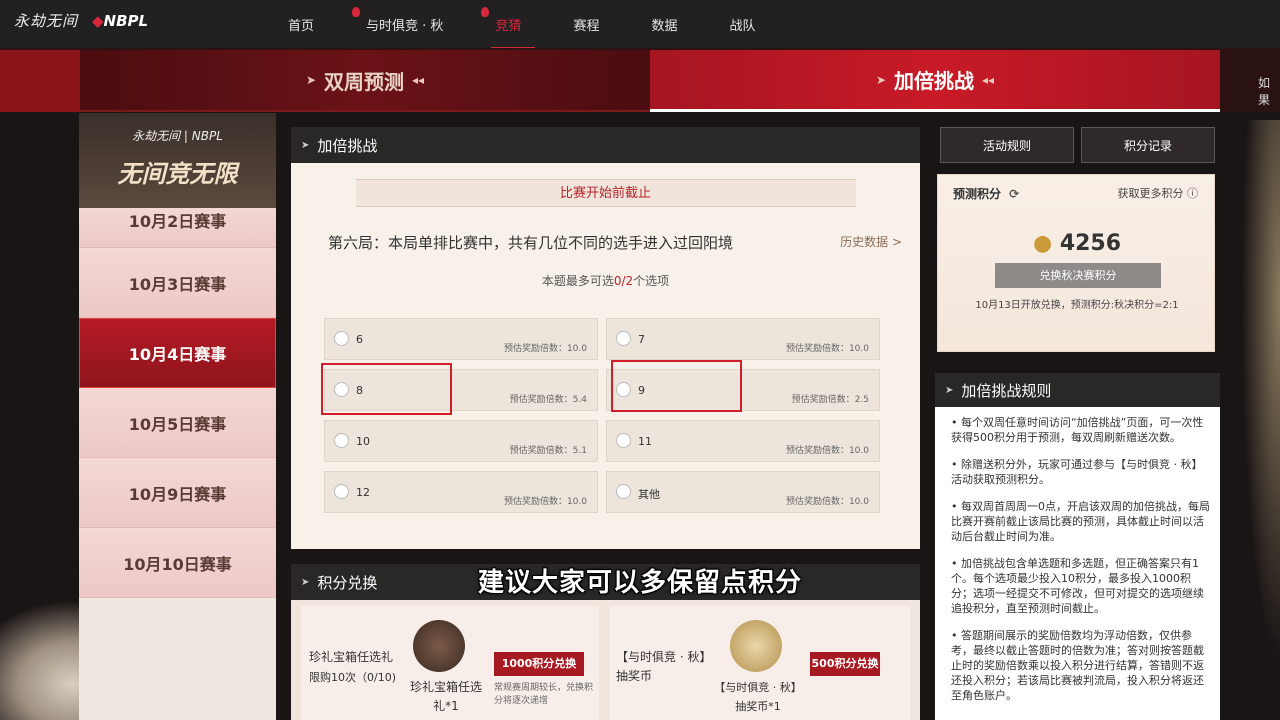 The width and height of the screenshot is (1280, 720). Describe the element at coordinates (548, 398) in the screenshot. I see `option-odds: 预估奖励倍数：5.4` at that location.